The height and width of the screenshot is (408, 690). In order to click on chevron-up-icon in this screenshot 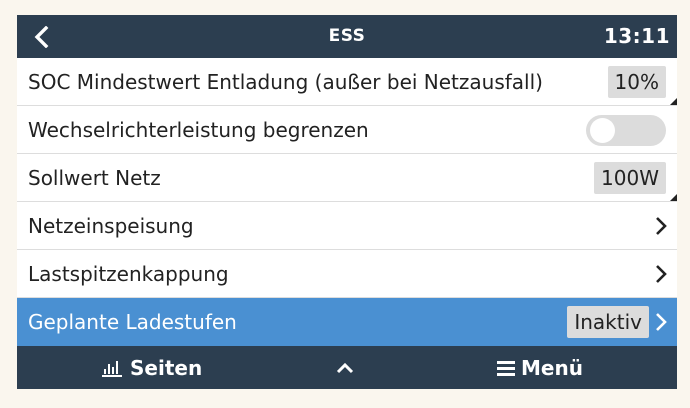, I will do `click(345, 367)`.